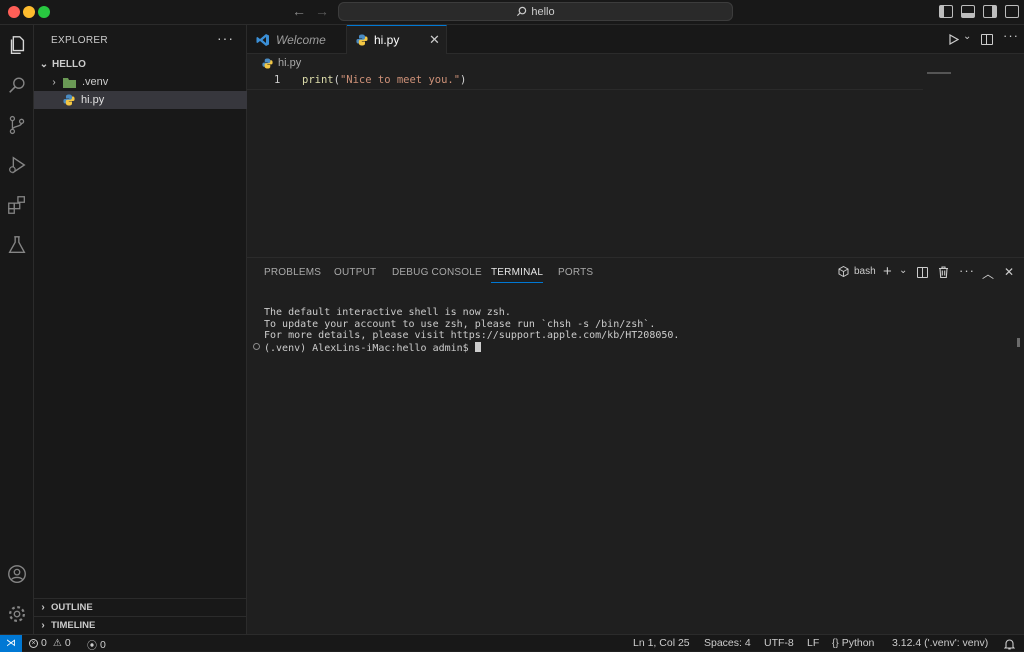  What do you see at coordinates (887, 271) in the screenshot?
I see `new-terminal-plus-icon: +` at bounding box center [887, 271].